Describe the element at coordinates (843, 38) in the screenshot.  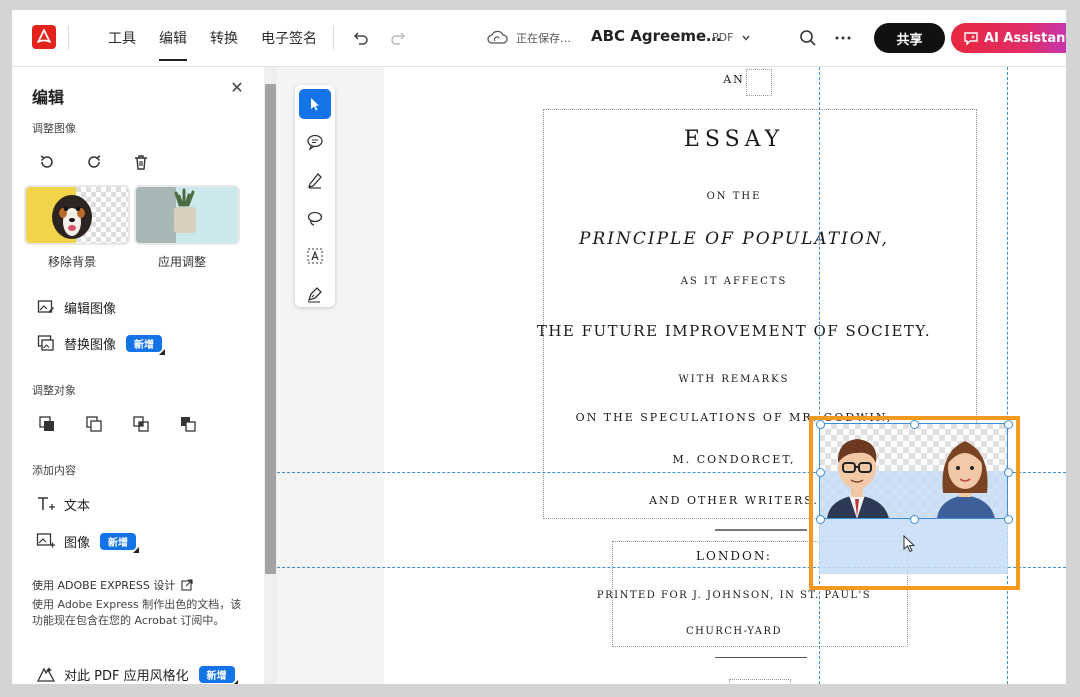
I see `more-icon` at that location.